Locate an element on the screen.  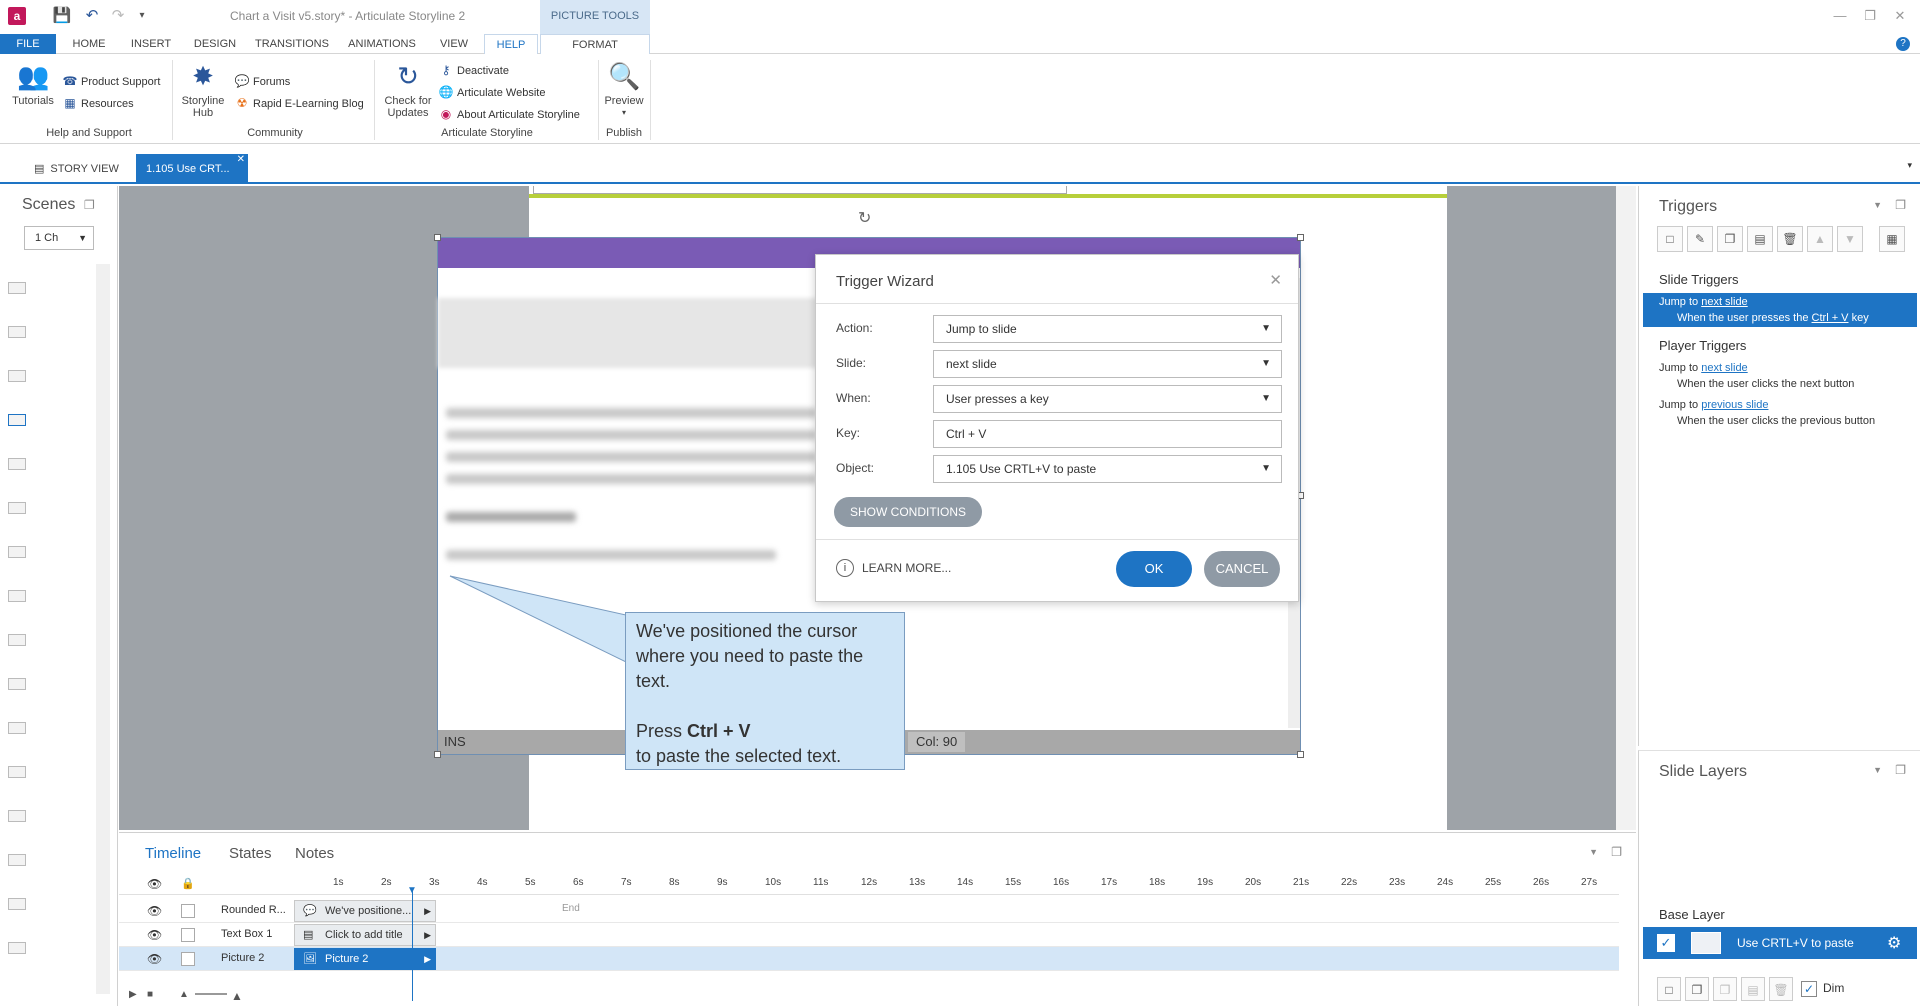
lock-icon: 🔒 is located at coordinates (188, 883).